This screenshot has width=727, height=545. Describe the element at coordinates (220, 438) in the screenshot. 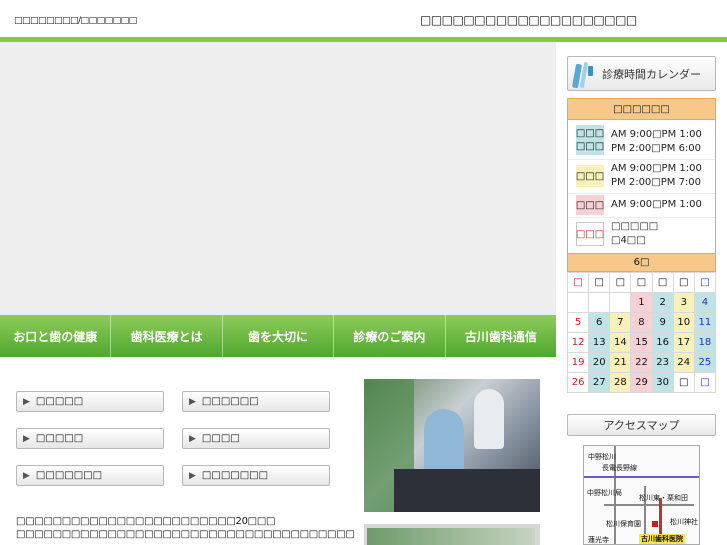

I see `sub-button-label: □□□□` at that location.